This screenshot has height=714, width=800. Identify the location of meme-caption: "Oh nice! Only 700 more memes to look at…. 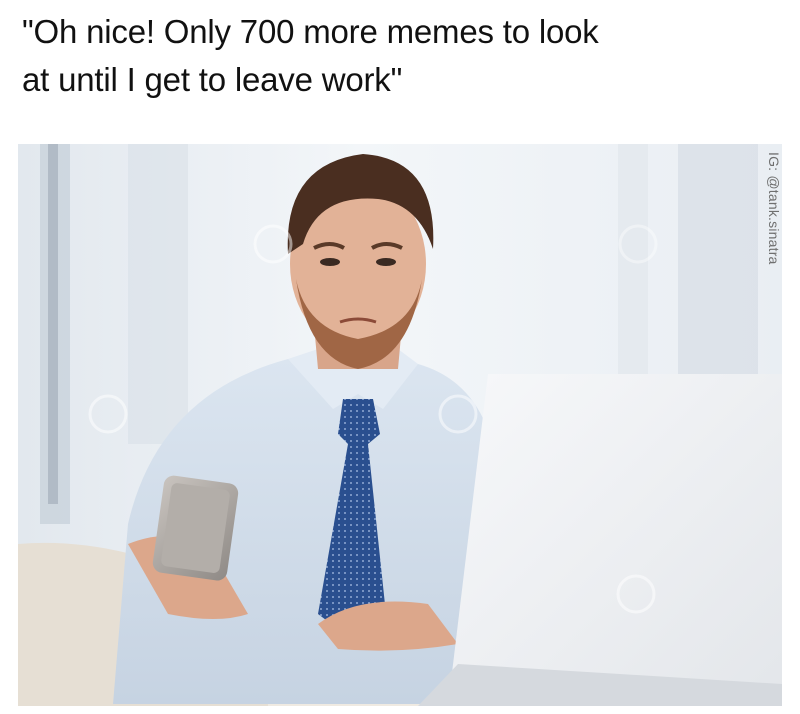
(402, 56).